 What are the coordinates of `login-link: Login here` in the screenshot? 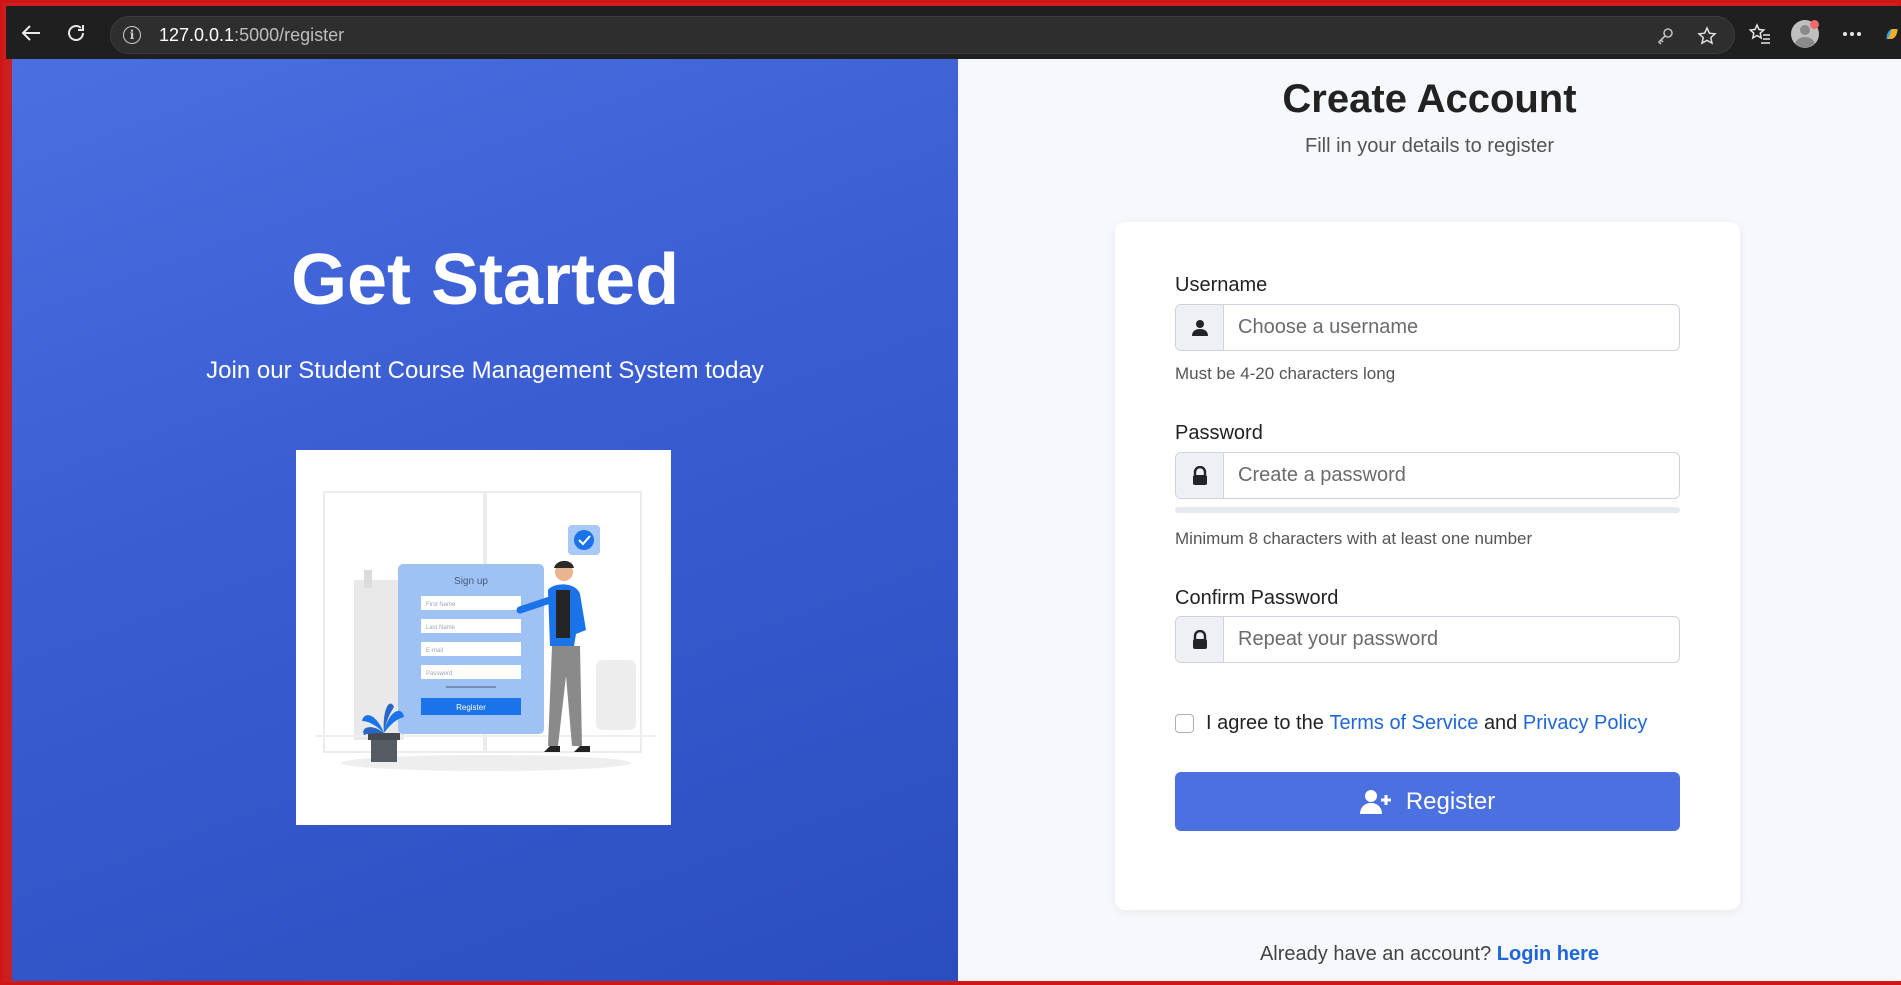 It's located at (1548, 954).